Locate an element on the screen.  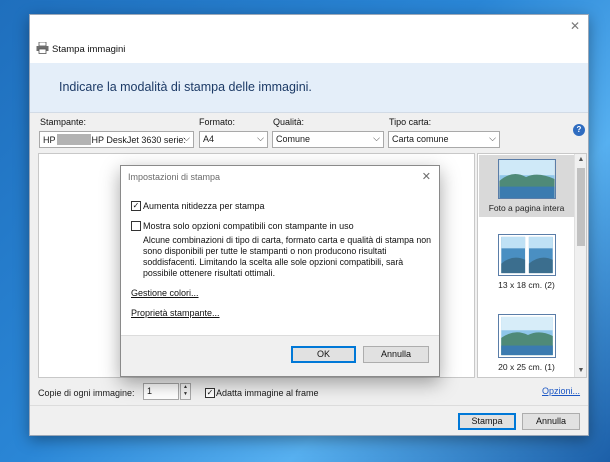
title-bar: ✕ Stampa immagini is located at coordinates (309, 39).